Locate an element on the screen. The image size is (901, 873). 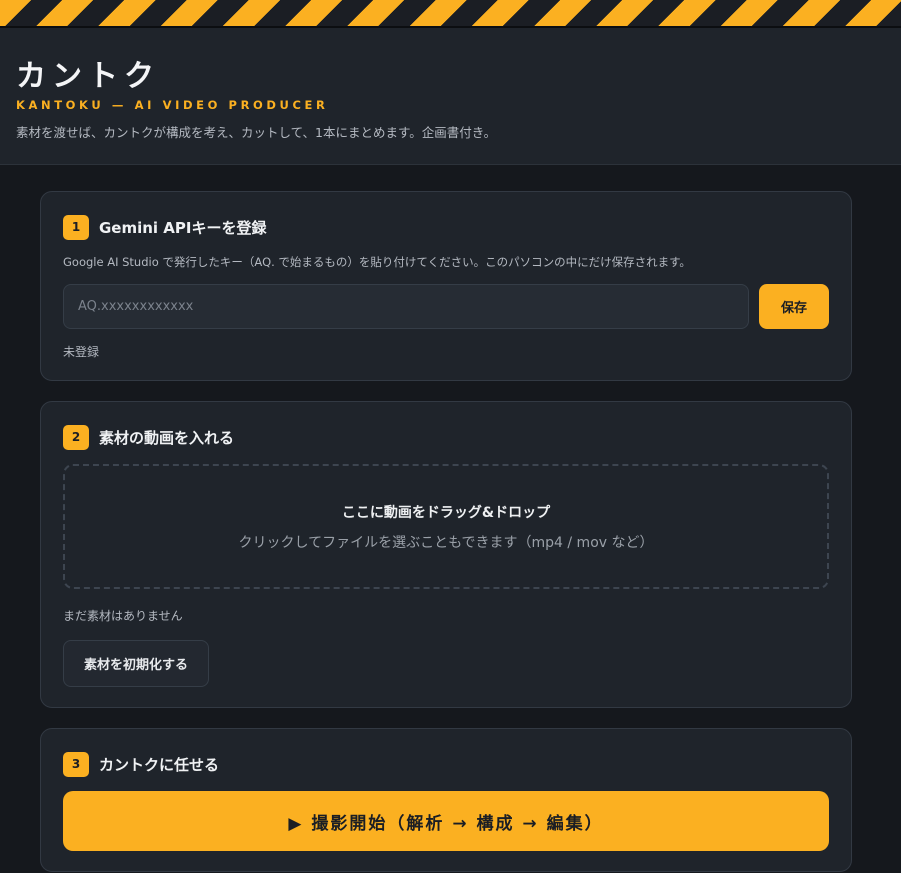
api-key-input is located at coordinates (406, 306).